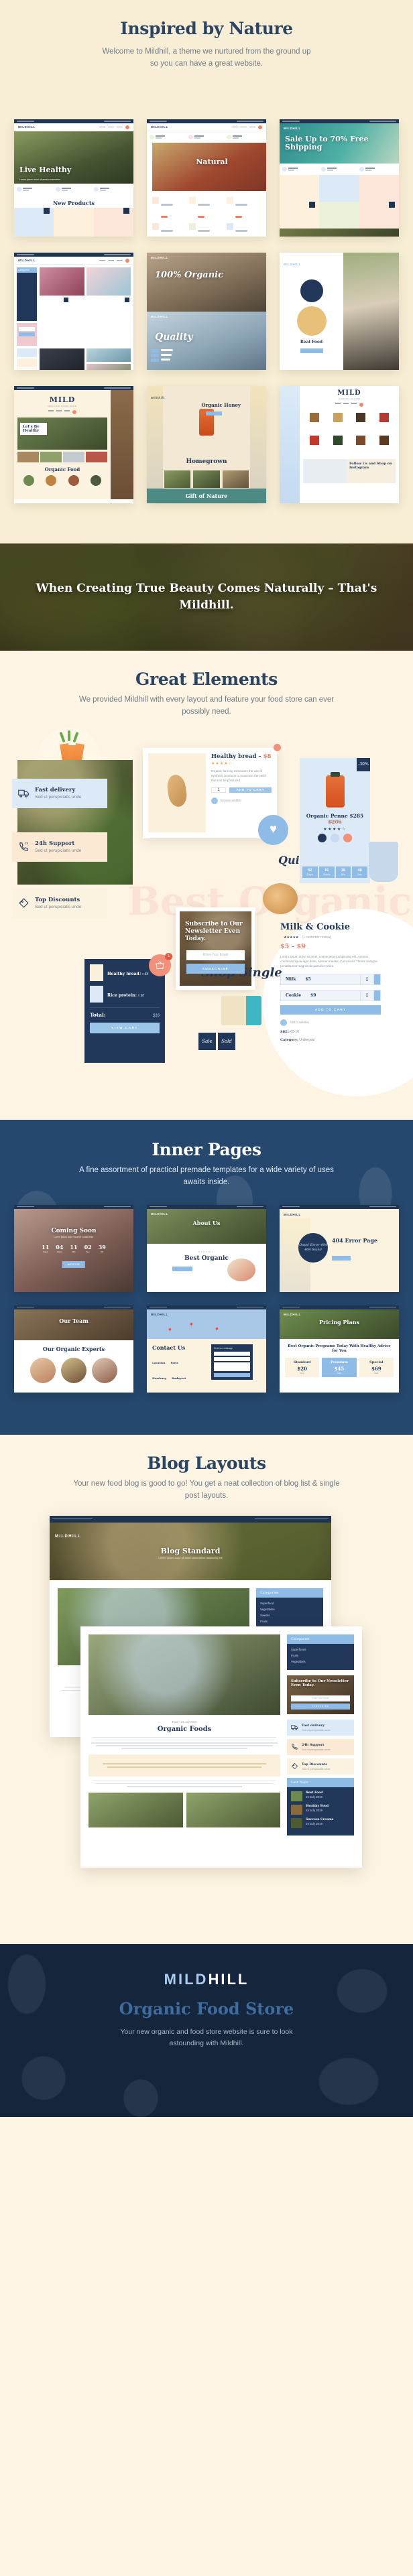 The width and height of the screenshot is (413, 2576). Describe the element at coordinates (182, 1268) in the screenshot. I see `read-more-button` at that location.